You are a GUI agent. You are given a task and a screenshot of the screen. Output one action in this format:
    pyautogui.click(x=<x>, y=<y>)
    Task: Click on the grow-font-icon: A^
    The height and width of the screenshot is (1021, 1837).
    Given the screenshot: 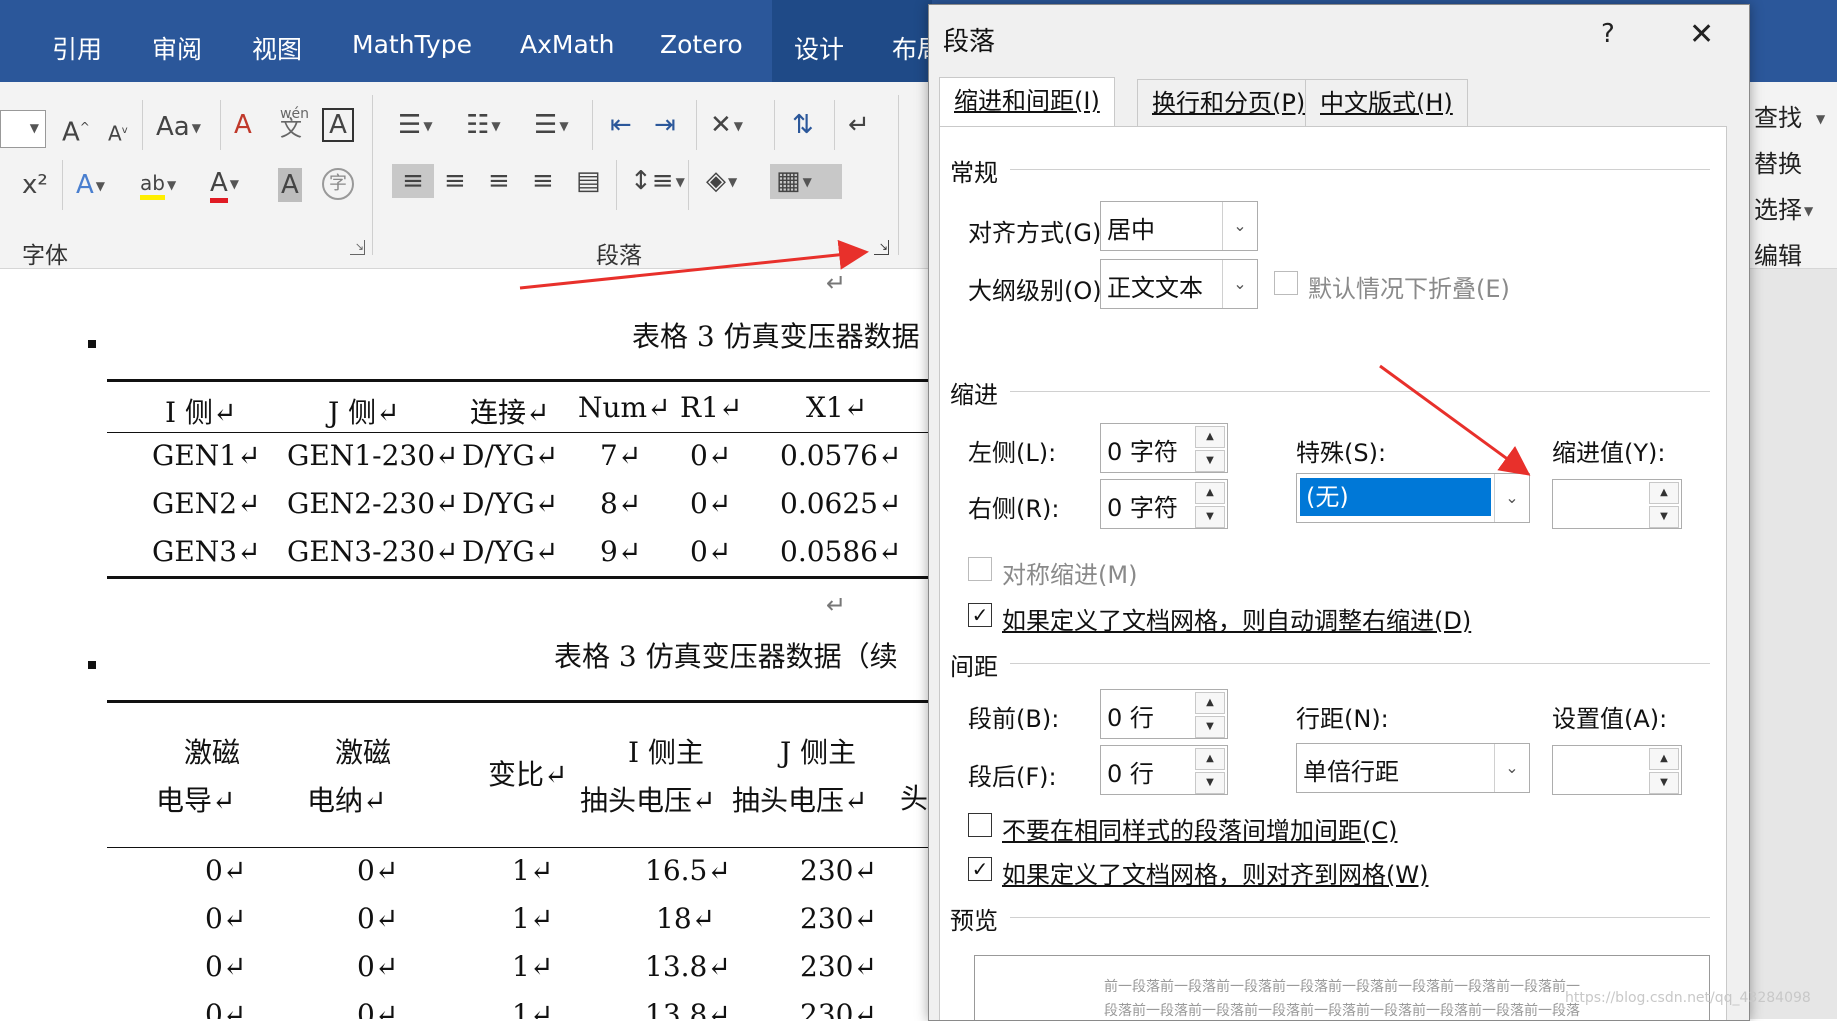 What is the action you would take?
    pyautogui.click(x=76, y=130)
    